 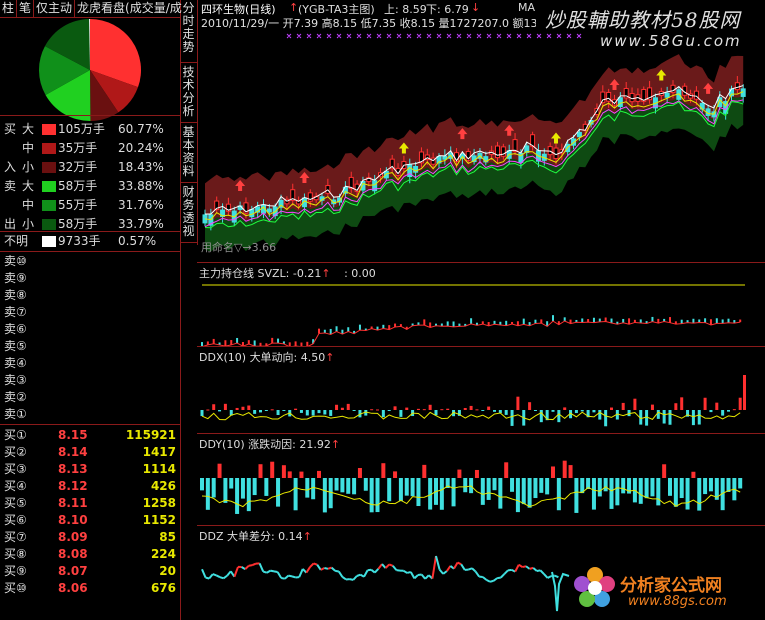 What do you see at coordinates (15, 414) in the screenshot?
I see `sell-level-label: 卖①` at bounding box center [15, 414].